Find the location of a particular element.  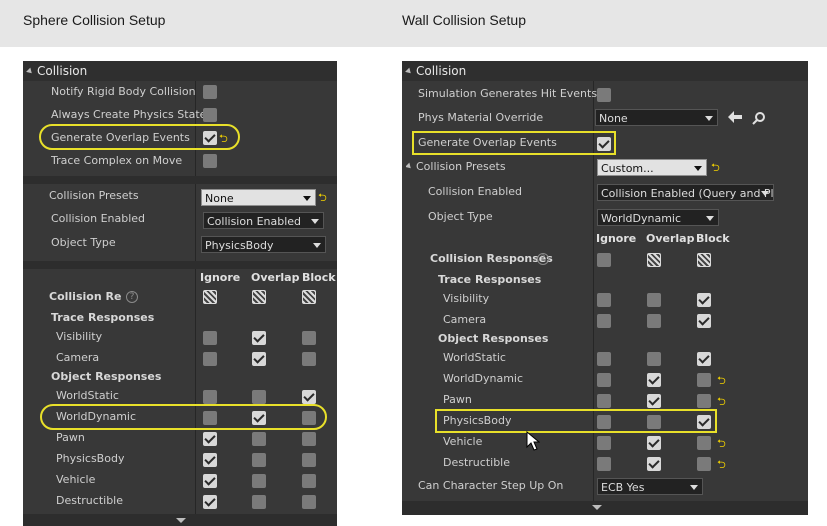

physicsbody-block is located at coordinates (309, 460).